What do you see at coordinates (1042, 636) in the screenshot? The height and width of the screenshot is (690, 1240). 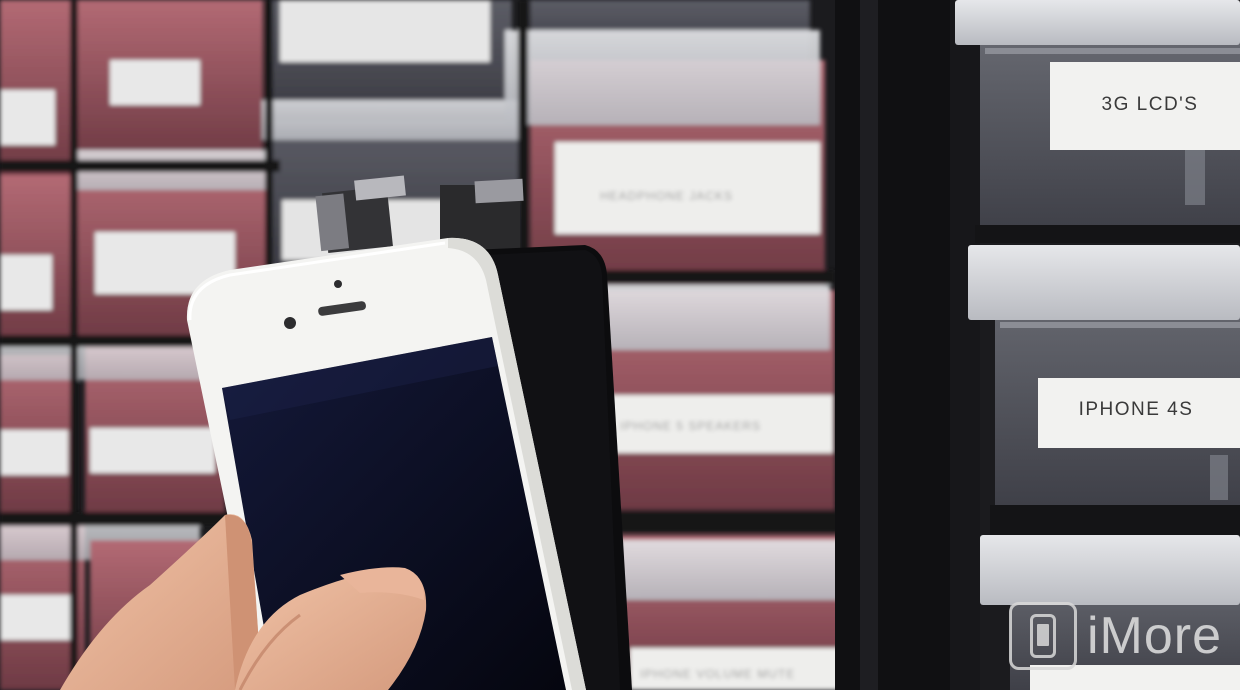 I see `phone-in-rounded-square-icon` at bounding box center [1042, 636].